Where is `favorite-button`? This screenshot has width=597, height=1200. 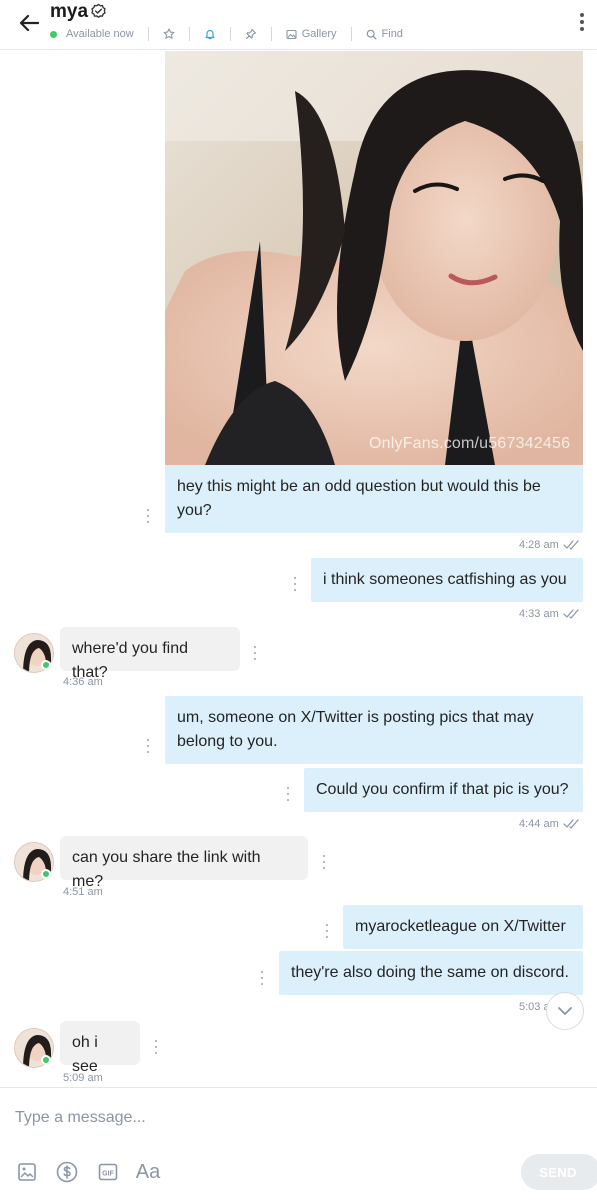
favorite-button is located at coordinates (169, 34).